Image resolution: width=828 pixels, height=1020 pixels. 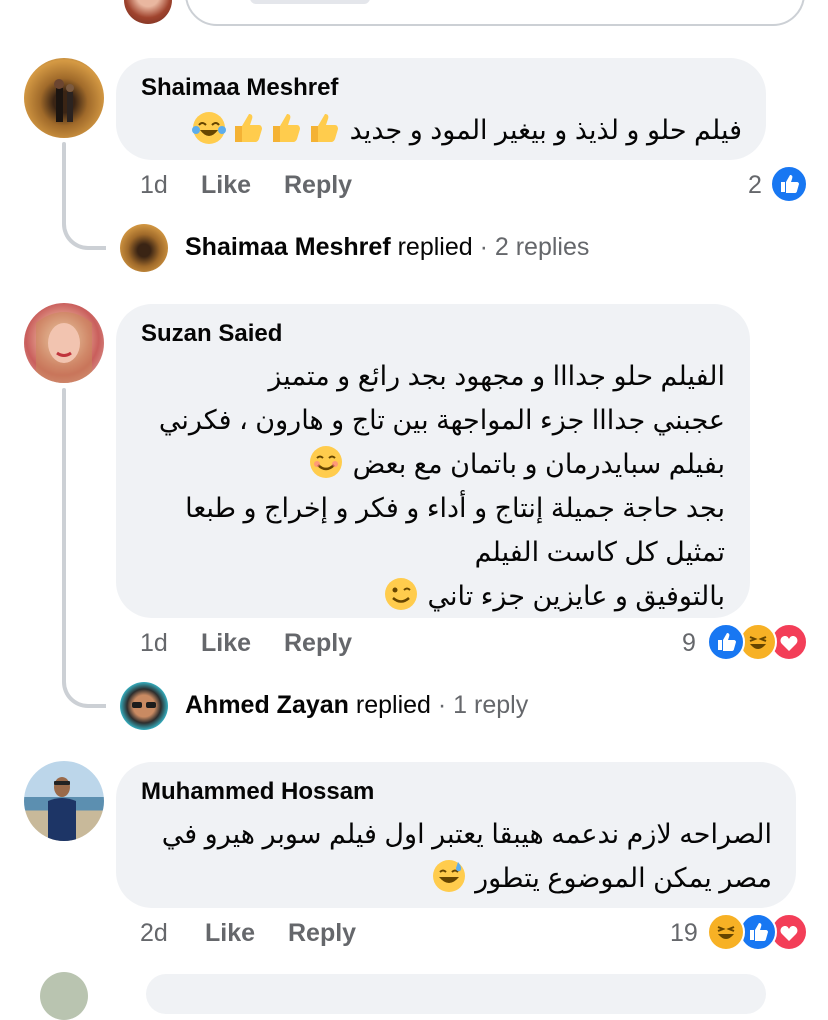 What do you see at coordinates (623, 878) in the screenshot?
I see `comment-line: مصر يمكن الموضوع يتطور` at bounding box center [623, 878].